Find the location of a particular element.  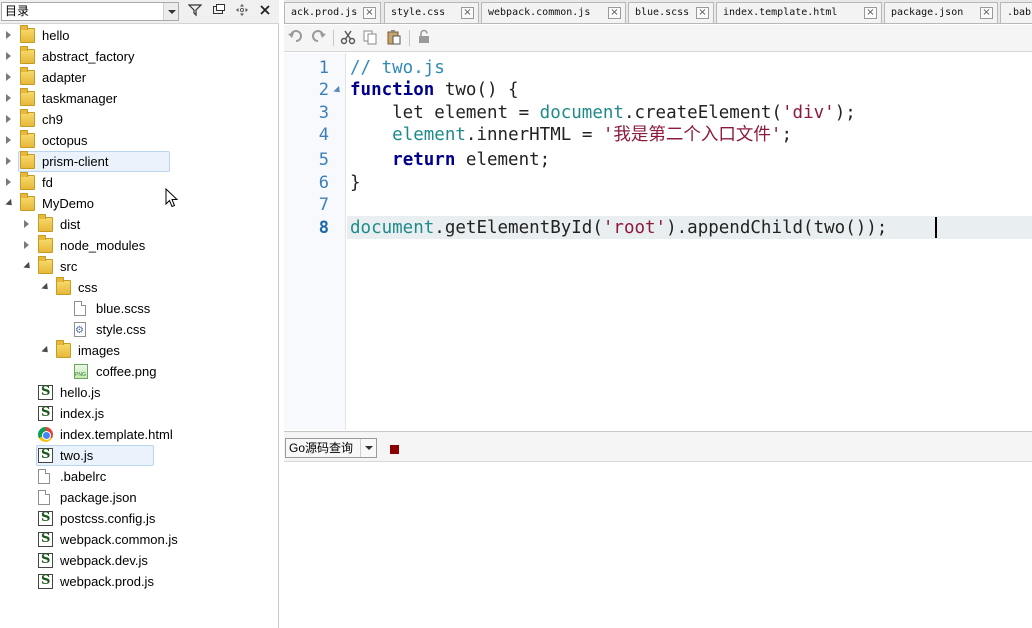

tree-folder: fd is located at coordinates (139, 182).